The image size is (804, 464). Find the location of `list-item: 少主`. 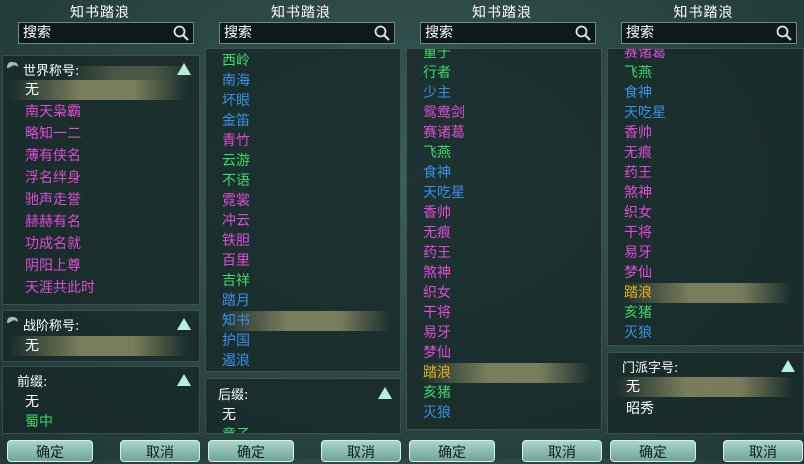

list-item: 少主 is located at coordinates (437, 93).